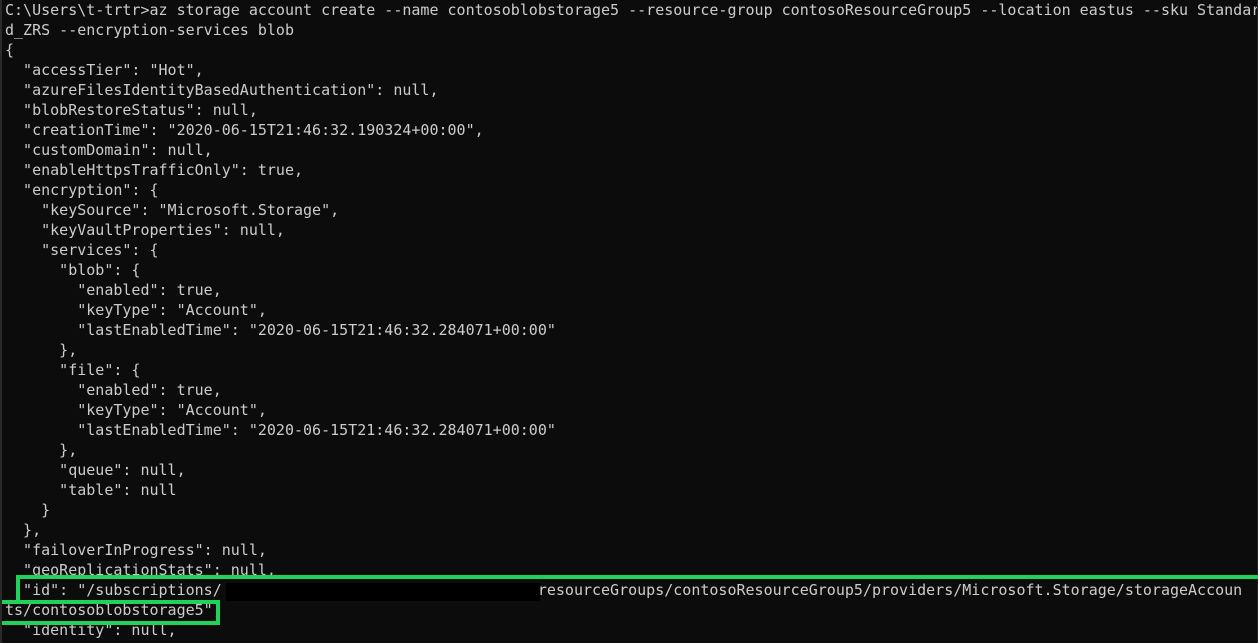 The image size is (1258, 643). Describe the element at coordinates (73, 270) in the screenshot. I see `console-line-blob-open: "blob": {` at that location.